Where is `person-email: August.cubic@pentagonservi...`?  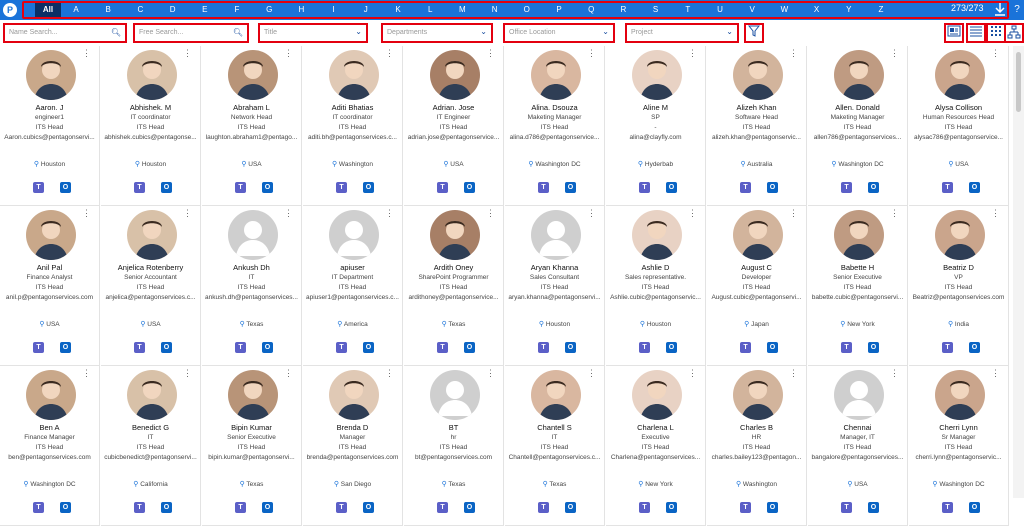 person-email: August.cubic@pentagonservi... is located at coordinates (756, 298).